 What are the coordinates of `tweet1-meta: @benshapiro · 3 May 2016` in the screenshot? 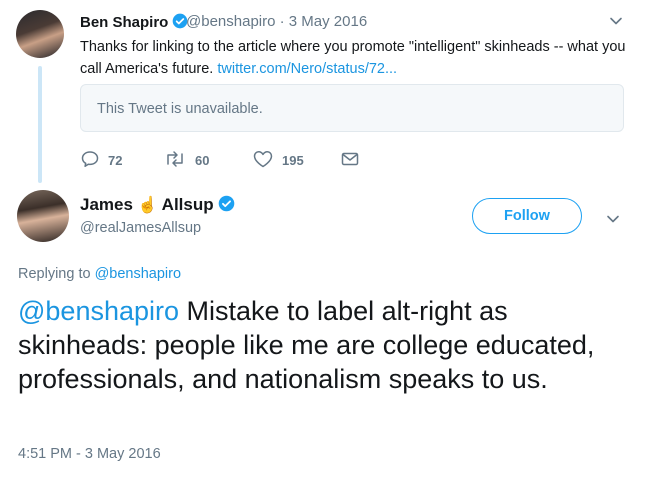 It's located at (276, 21).